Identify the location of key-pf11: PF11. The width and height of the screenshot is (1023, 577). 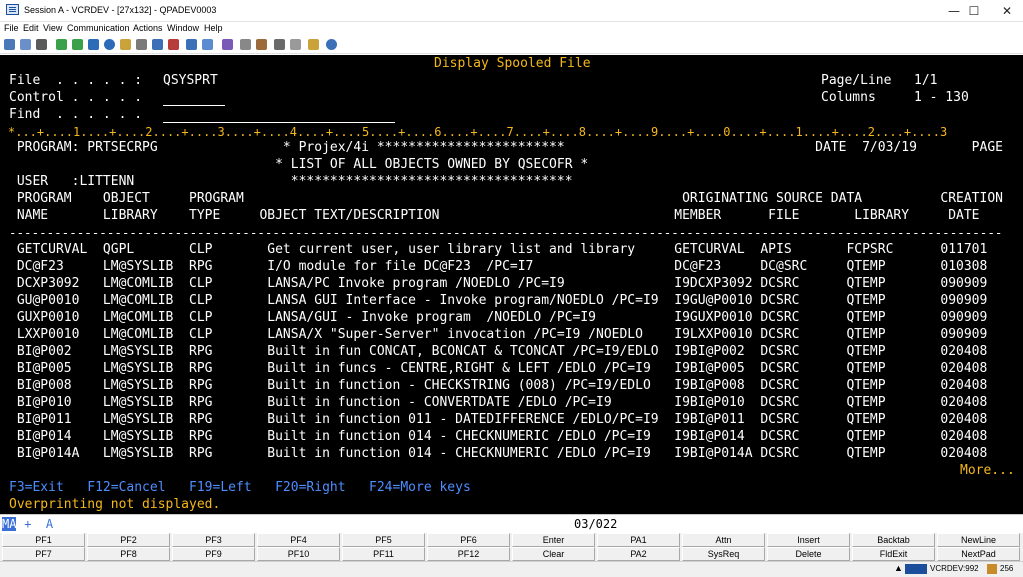
(383, 554).